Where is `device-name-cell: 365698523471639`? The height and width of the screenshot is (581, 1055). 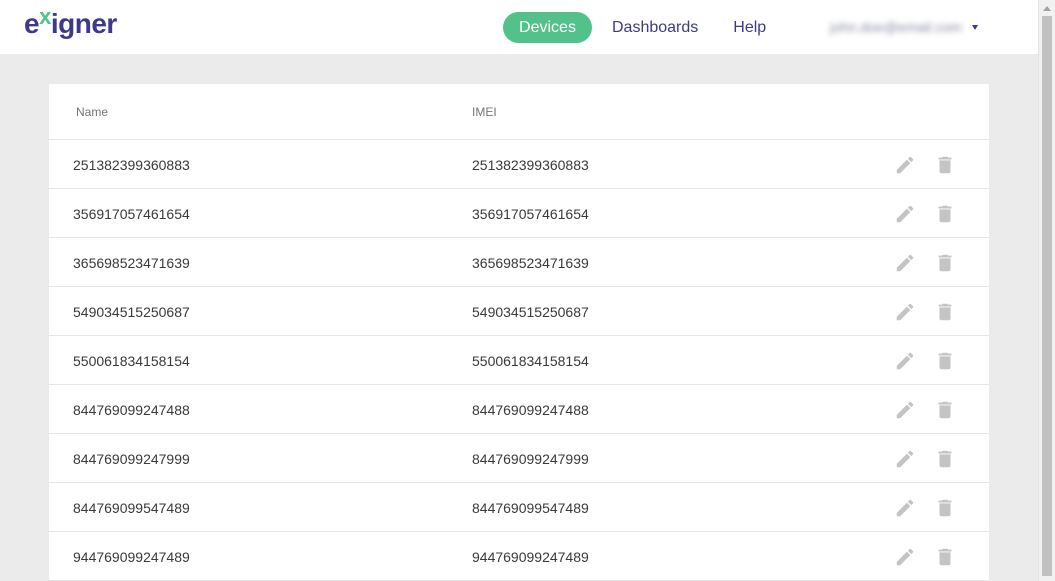
device-name-cell: 365698523471639 is located at coordinates (131, 263).